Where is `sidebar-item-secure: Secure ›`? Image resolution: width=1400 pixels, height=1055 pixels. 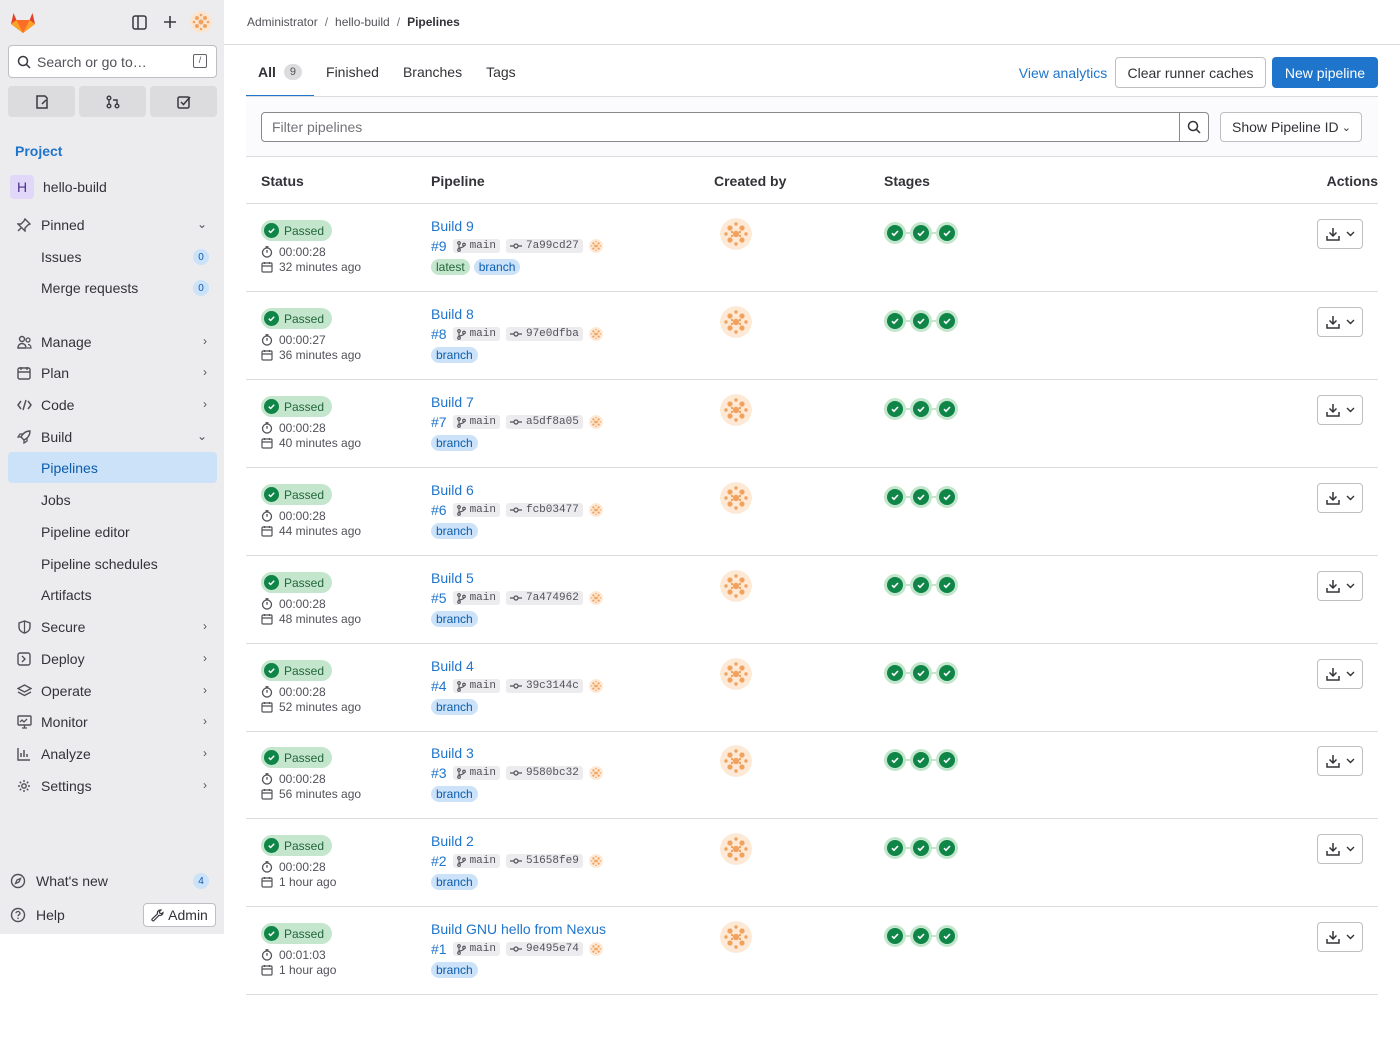
sidebar-item-secure: Secure › is located at coordinates (112, 626).